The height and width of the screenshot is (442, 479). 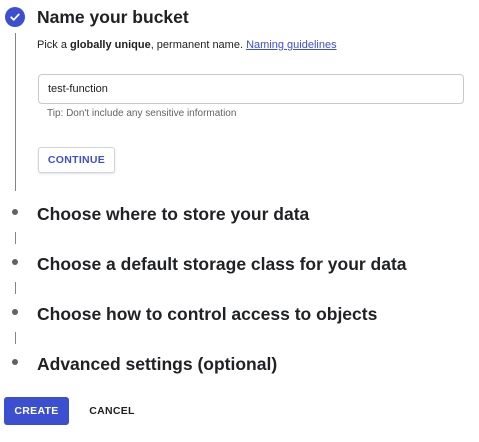 I want to click on description-bold: globally unique, so click(x=110, y=45).